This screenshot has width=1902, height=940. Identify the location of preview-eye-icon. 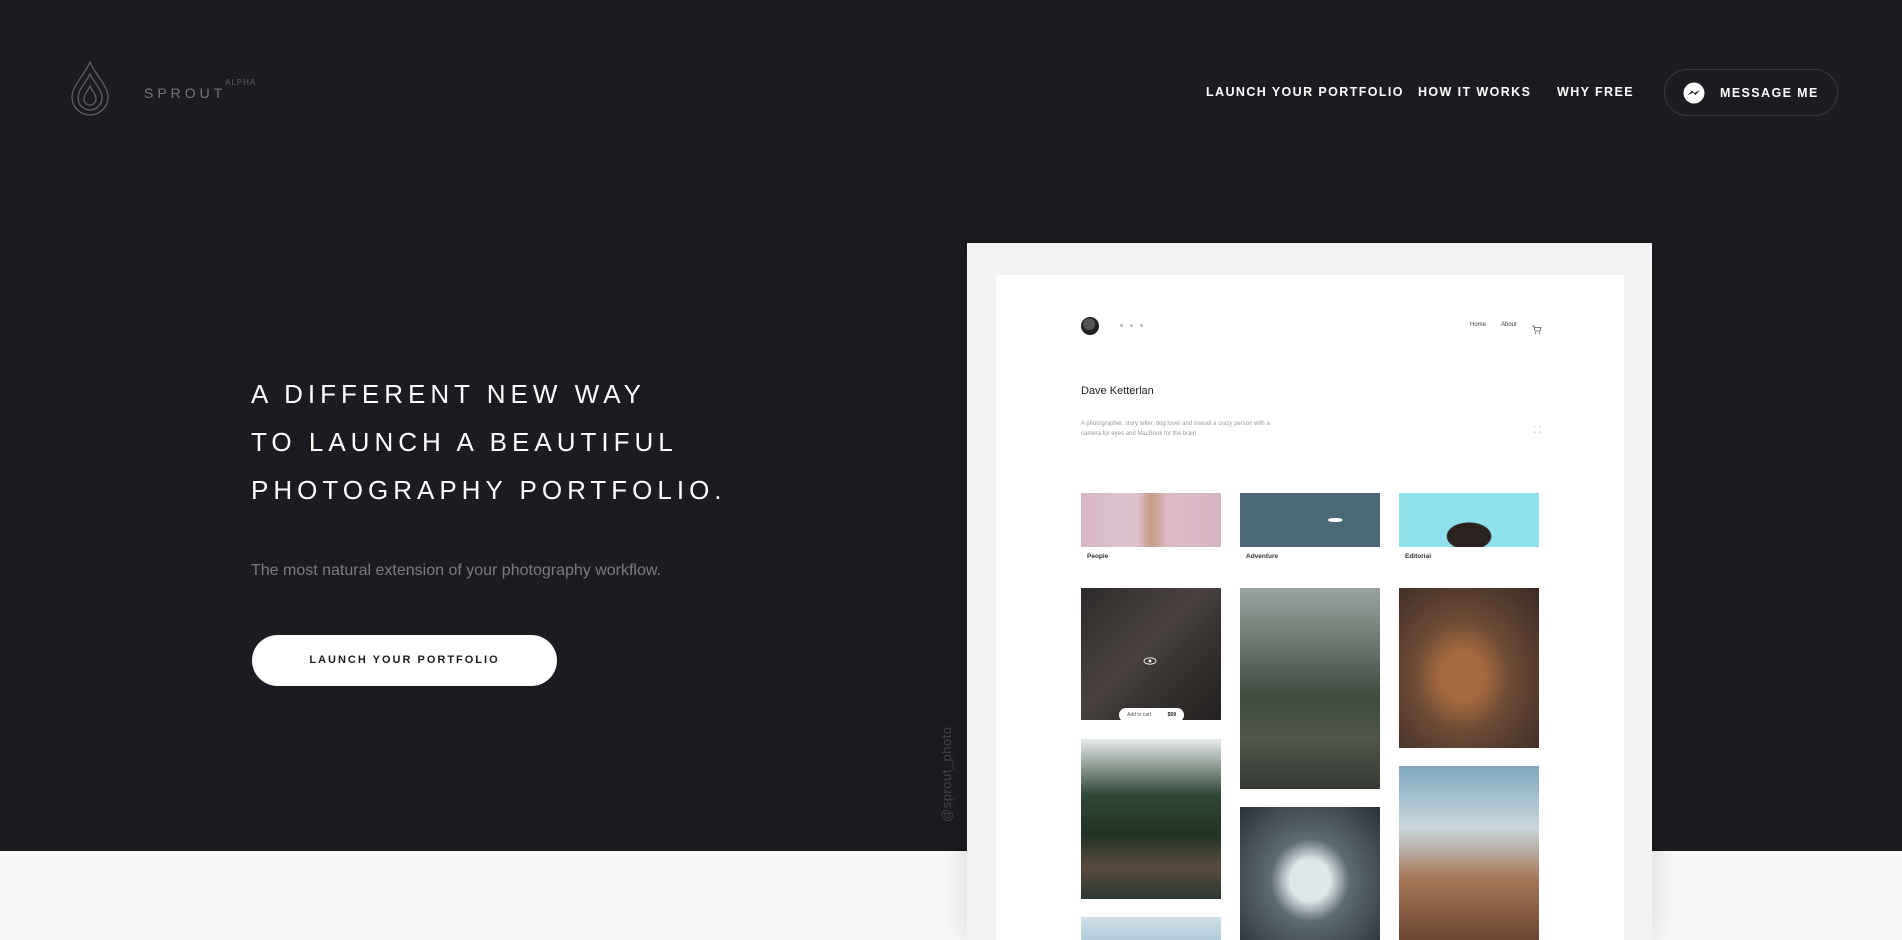
(1150, 658).